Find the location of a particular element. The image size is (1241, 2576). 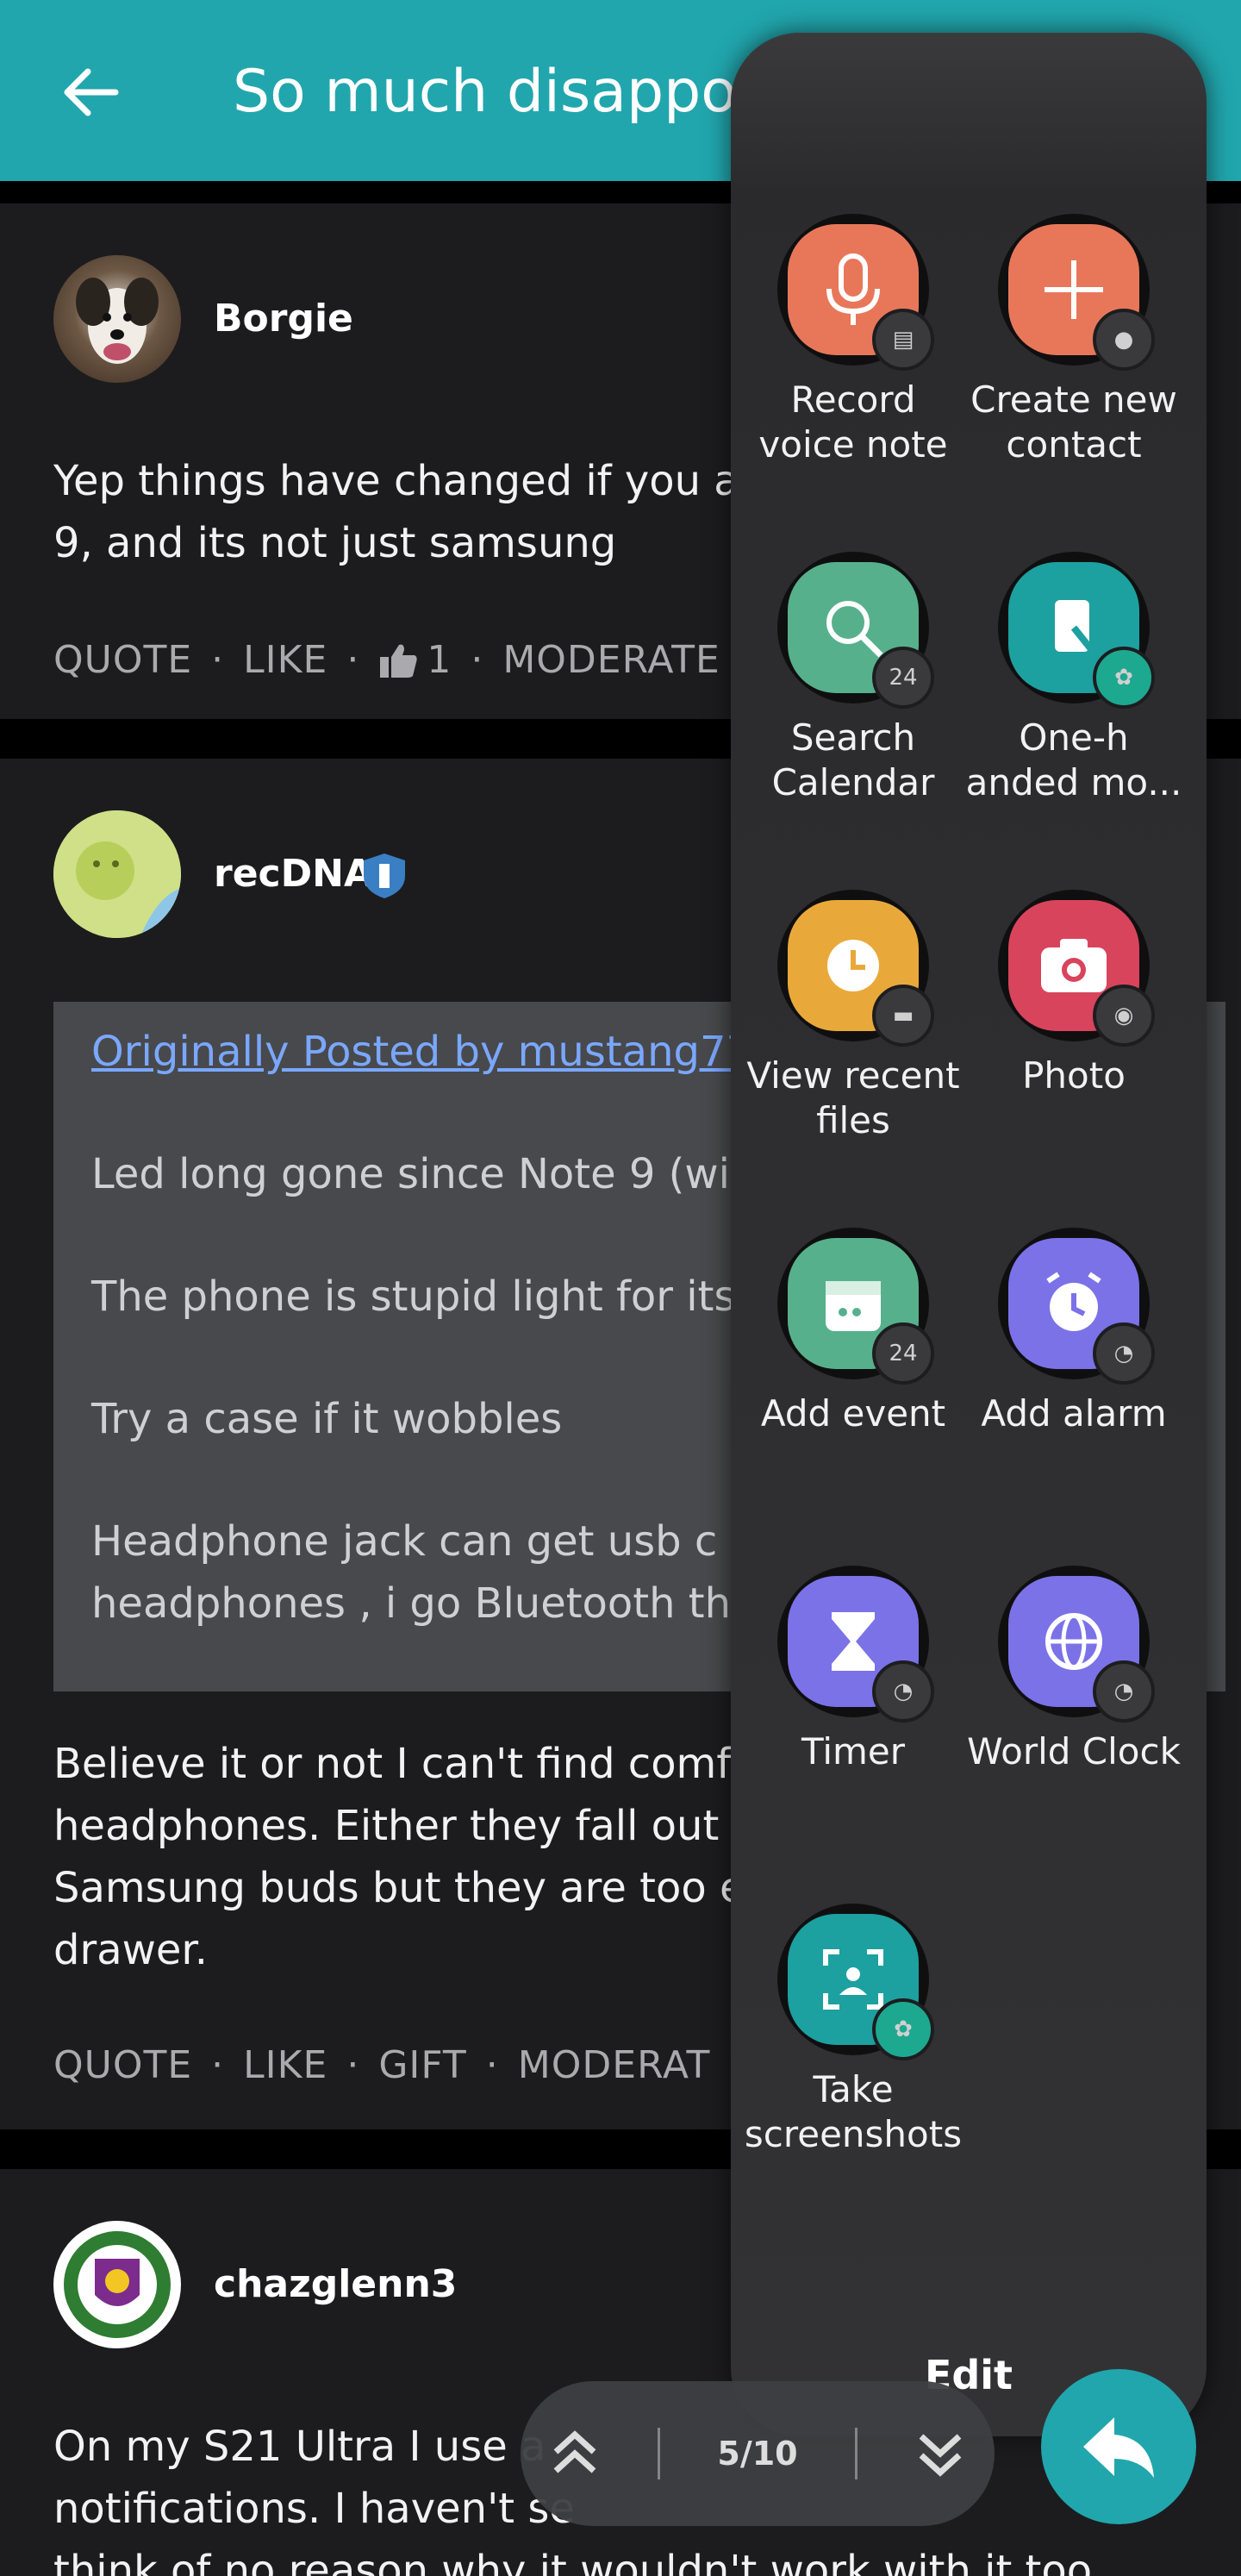

arrow-left-icon is located at coordinates (91, 92).